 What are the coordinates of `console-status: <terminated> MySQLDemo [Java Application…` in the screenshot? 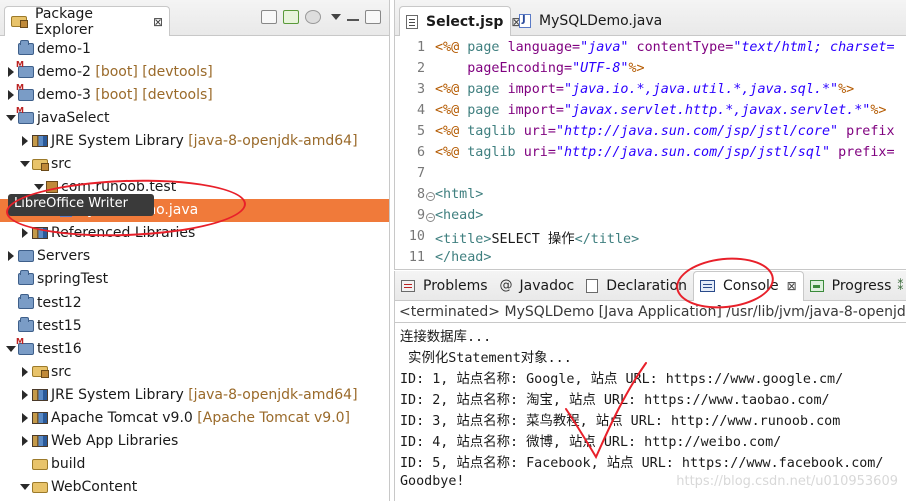 It's located at (650, 312).